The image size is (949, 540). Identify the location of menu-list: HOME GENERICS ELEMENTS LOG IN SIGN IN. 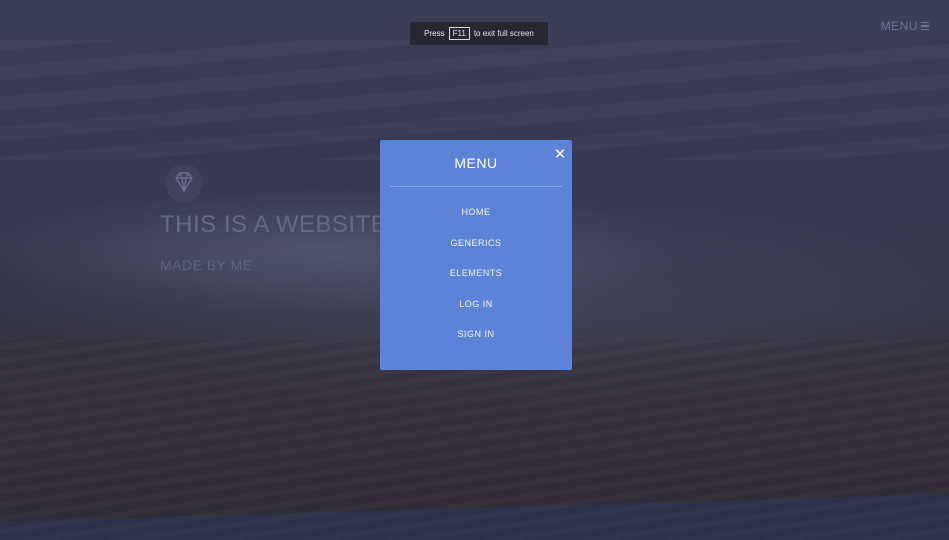
(476, 280).